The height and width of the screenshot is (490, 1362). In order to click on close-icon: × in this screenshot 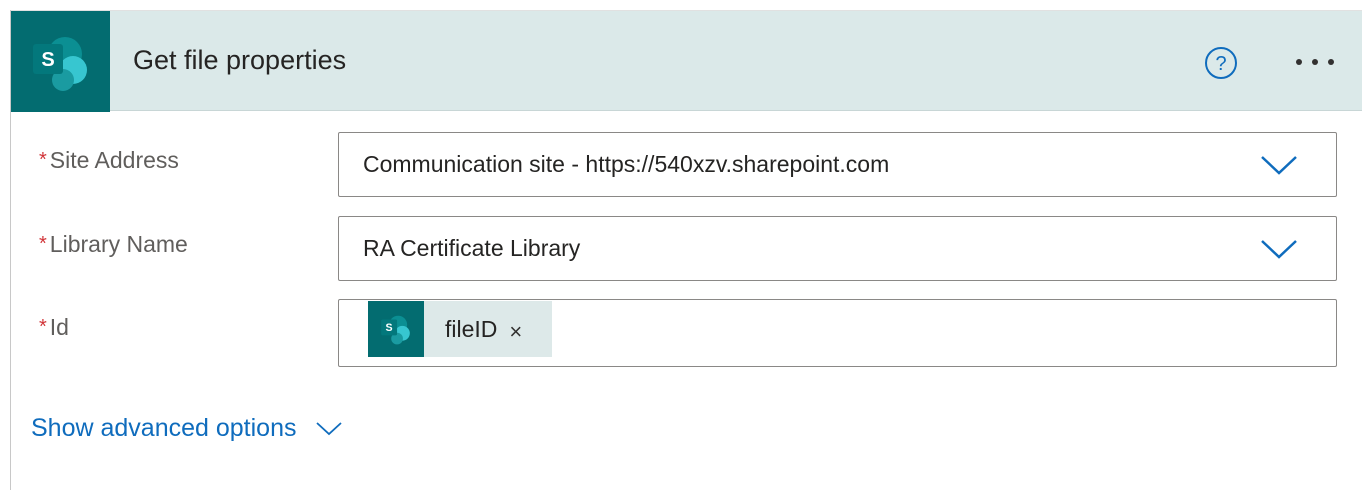, I will do `click(515, 332)`.